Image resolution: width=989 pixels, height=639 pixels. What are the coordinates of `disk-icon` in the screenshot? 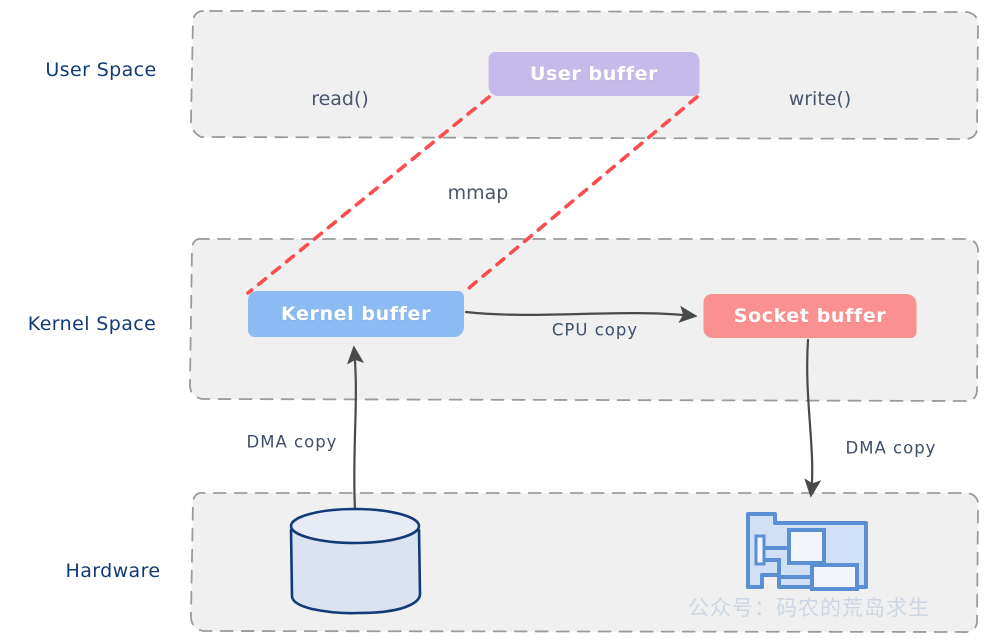 It's located at (355, 561).